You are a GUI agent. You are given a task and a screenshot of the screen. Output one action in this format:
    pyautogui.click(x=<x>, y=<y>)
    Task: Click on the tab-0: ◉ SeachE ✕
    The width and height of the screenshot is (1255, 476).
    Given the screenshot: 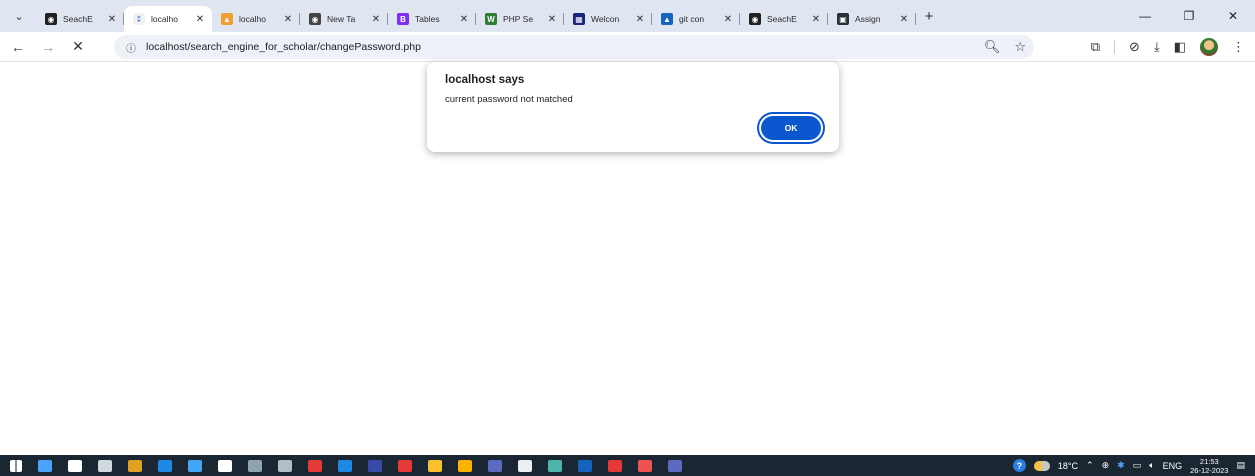 What is the action you would take?
    pyautogui.click(x=80, y=19)
    